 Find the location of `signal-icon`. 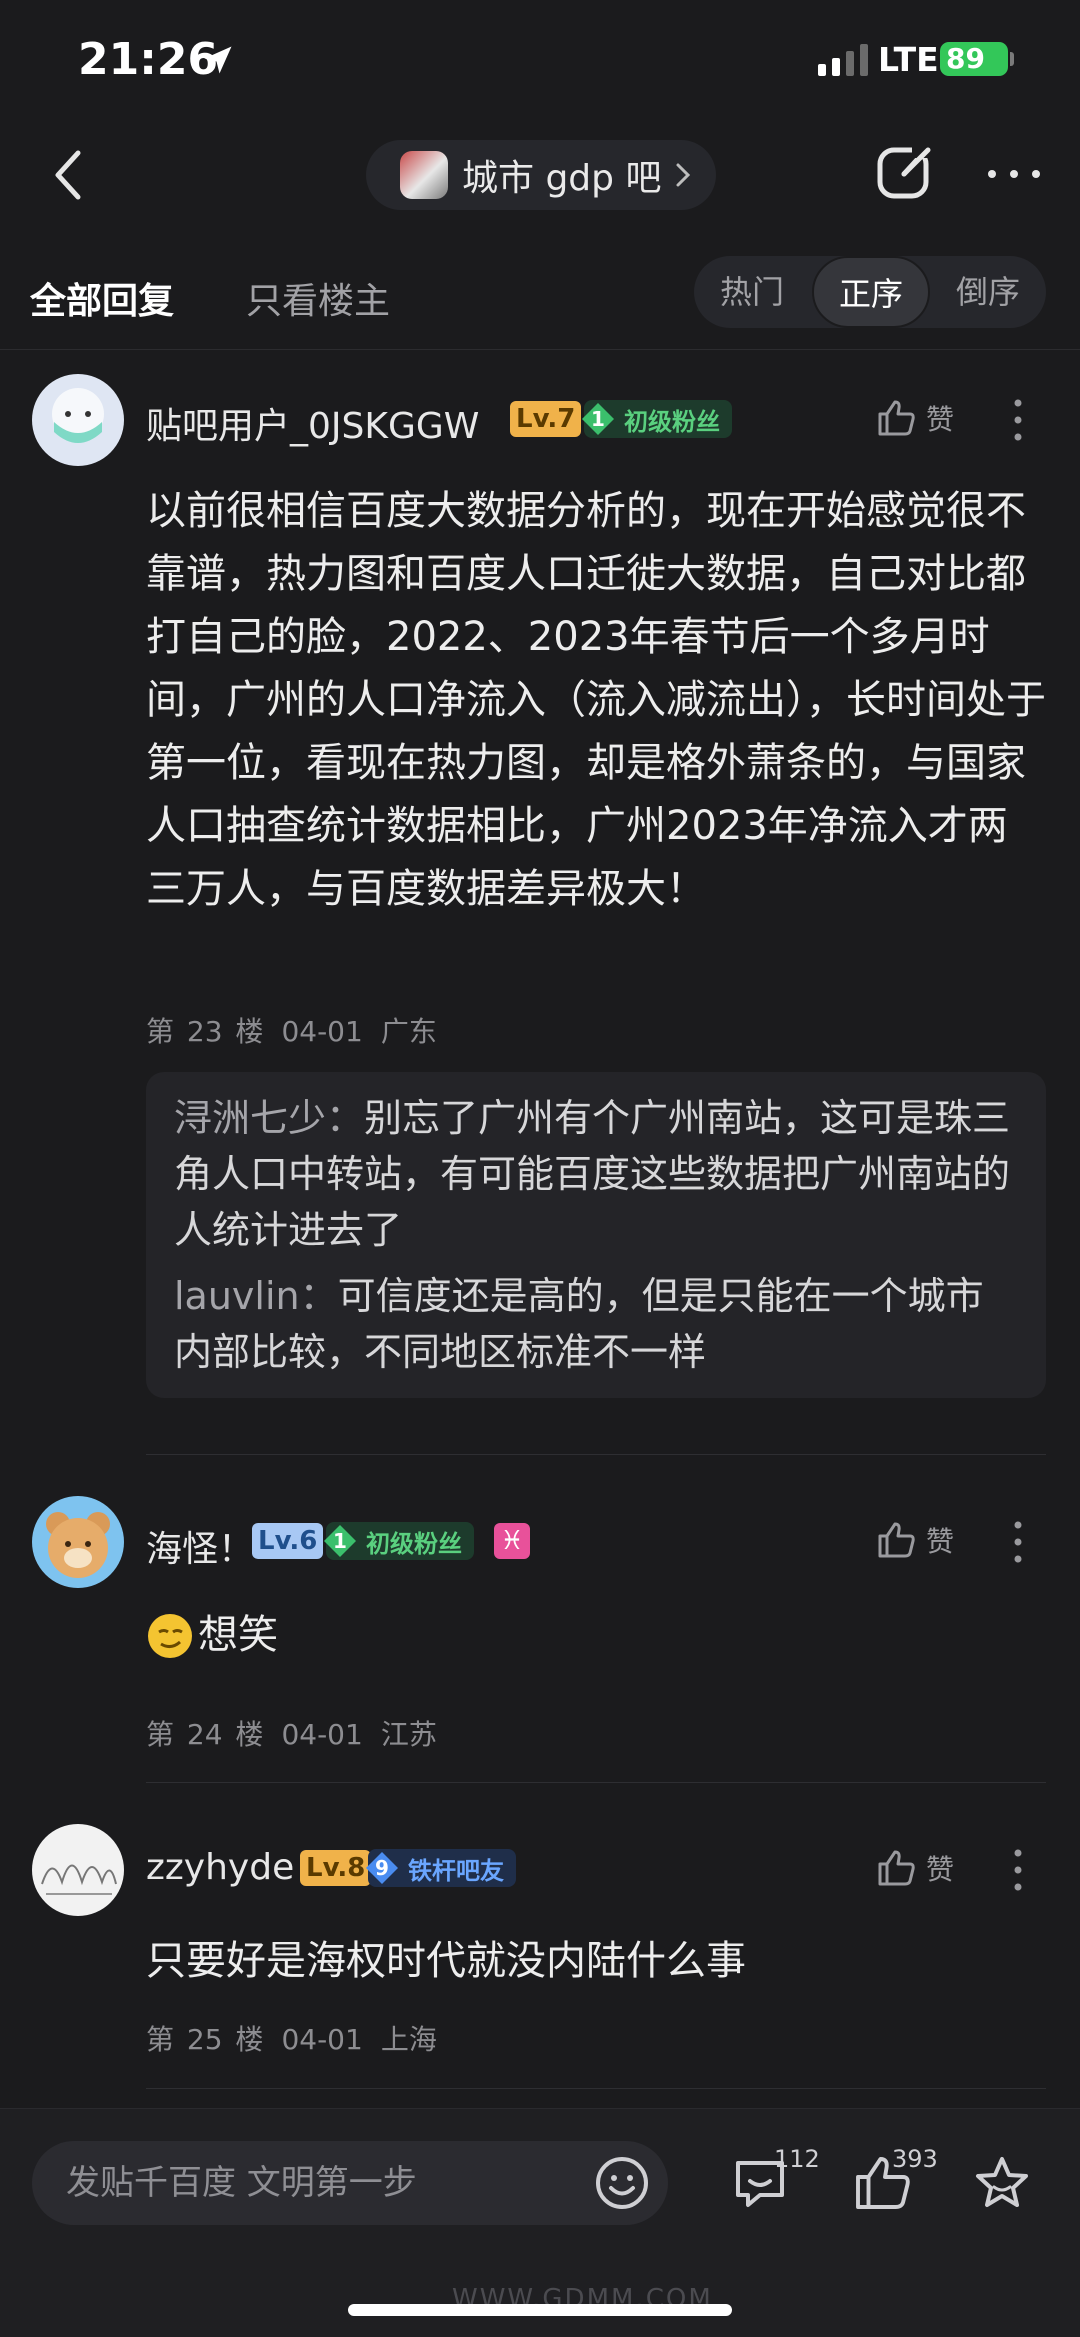

signal-icon is located at coordinates (843, 59).